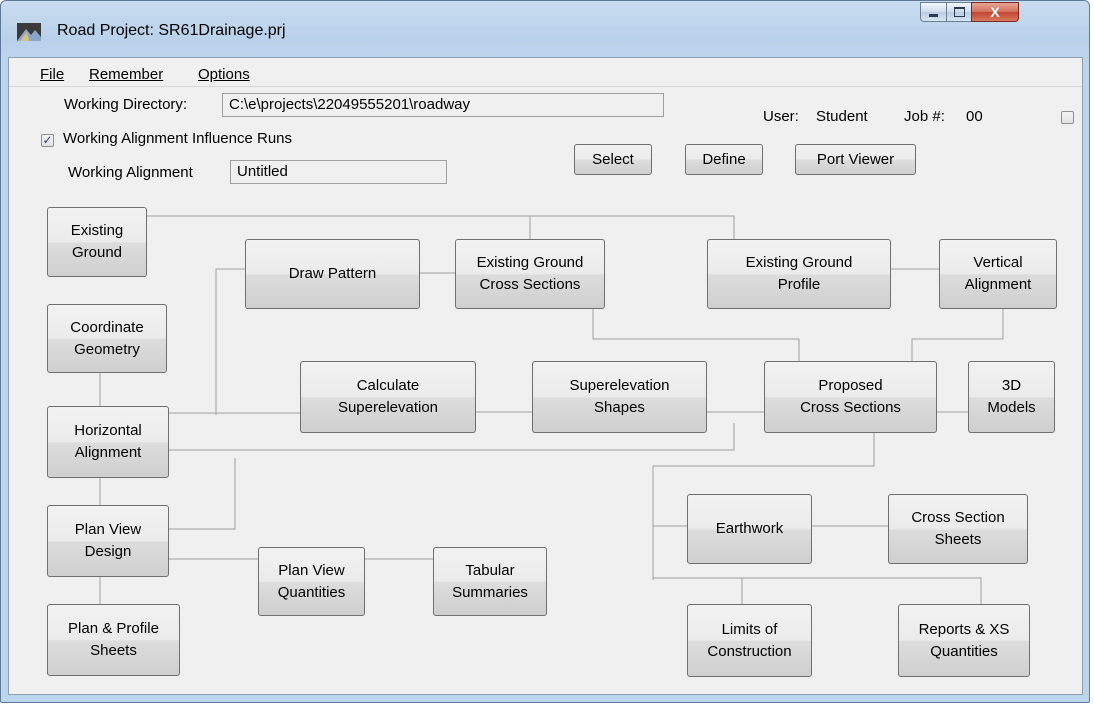 Image resolution: width=1094 pixels, height=707 pixels. What do you see at coordinates (817, 590) in the screenshot?
I see `connector-earthwork-limits` at bounding box center [817, 590].